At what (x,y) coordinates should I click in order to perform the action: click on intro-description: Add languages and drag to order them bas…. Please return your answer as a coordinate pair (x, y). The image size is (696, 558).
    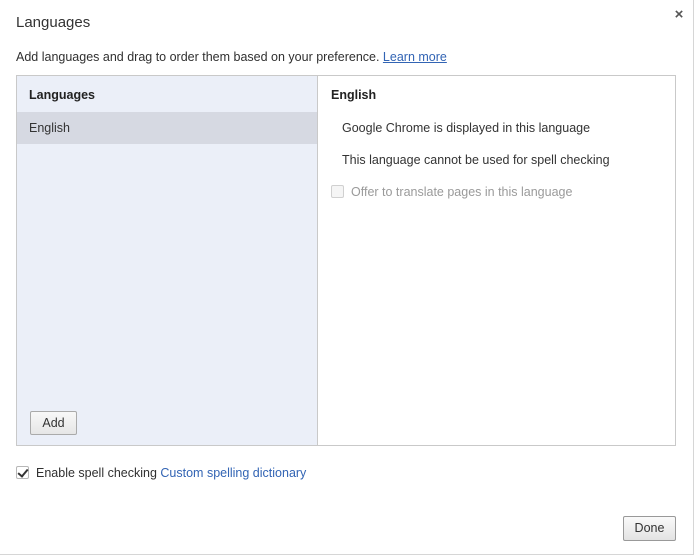
    Looking at the image, I should click on (199, 57).